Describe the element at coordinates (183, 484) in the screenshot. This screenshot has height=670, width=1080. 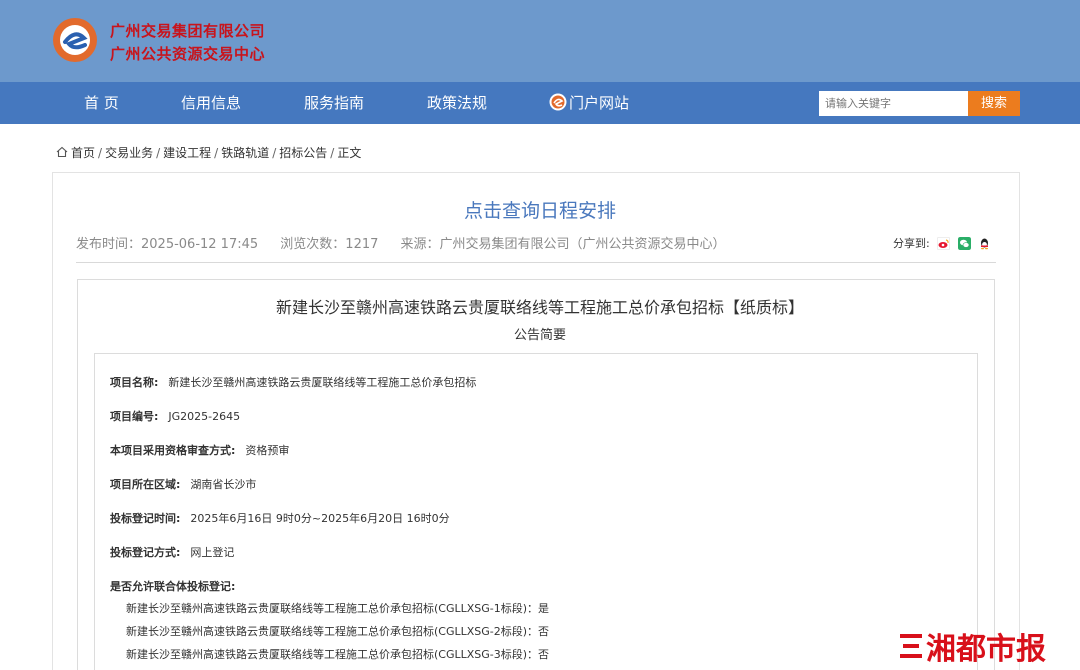
I see `field-project-region: 项目所在区域: 湖南省长沙市` at that location.